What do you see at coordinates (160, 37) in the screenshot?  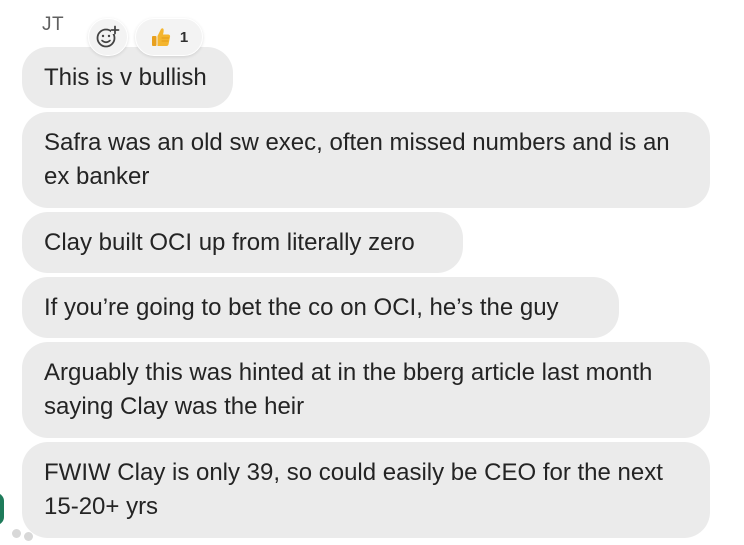 I see `thumbs-up-icon` at bounding box center [160, 37].